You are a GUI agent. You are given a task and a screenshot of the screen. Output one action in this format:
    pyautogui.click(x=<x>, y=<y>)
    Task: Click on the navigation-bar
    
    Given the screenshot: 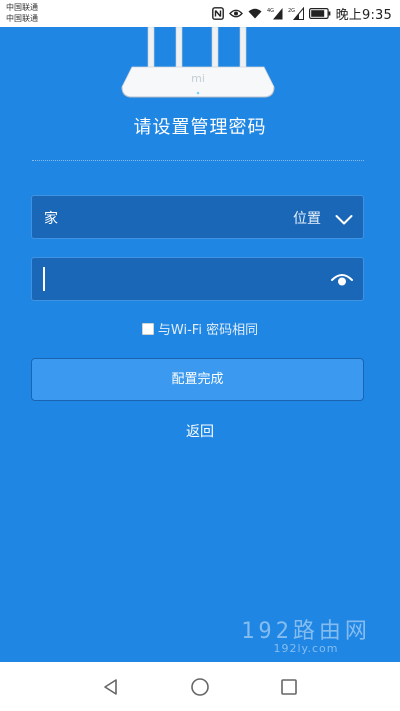 What is the action you would take?
    pyautogui.click(x=200, y=686)
    